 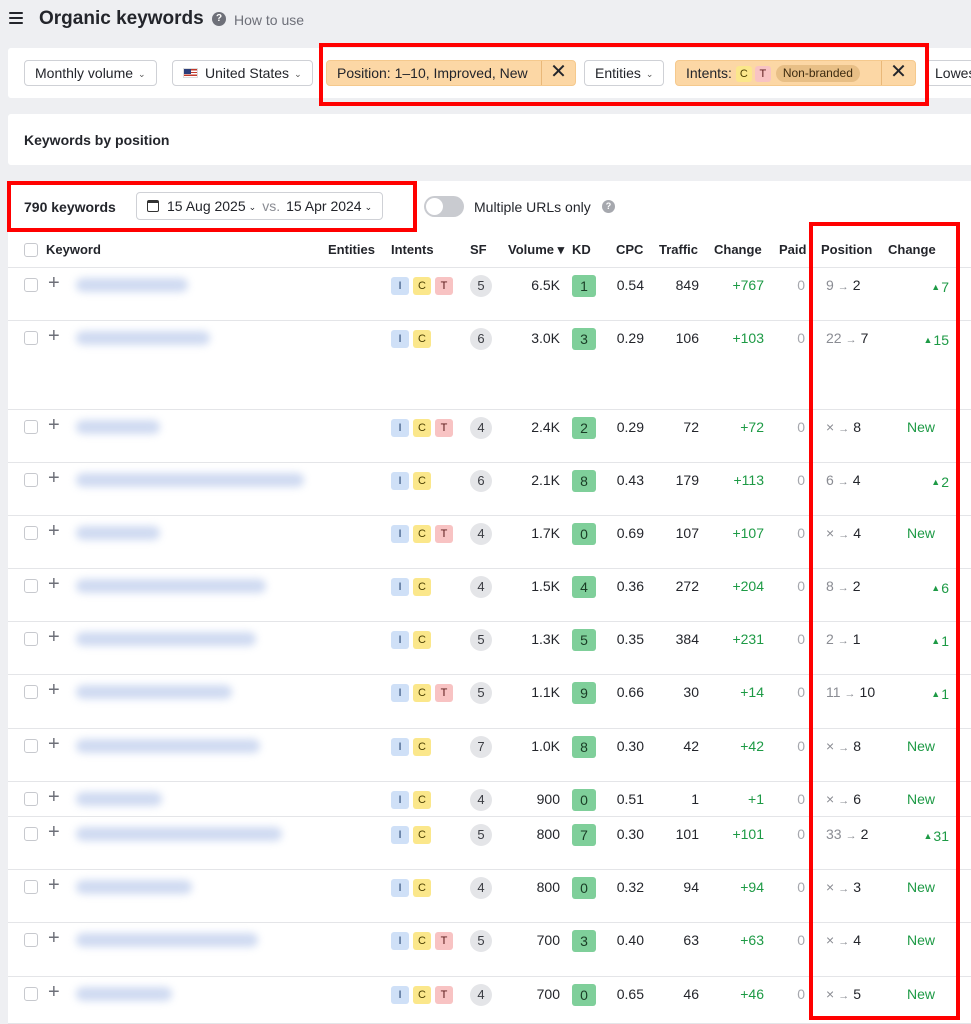 What do you see at coordinates (581, 249) in the screenshot?
I see `col-kd: KD` at bounding box center [581, 249].